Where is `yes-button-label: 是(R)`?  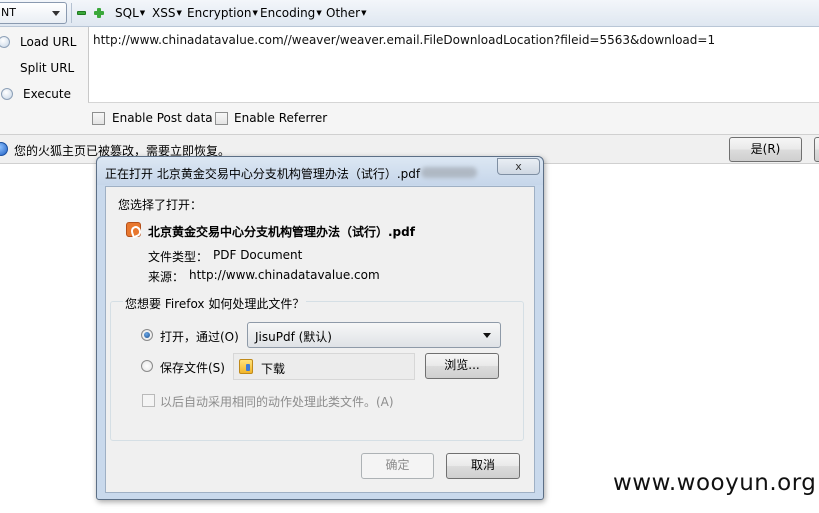
yes-button-label: 是(R) is located at coordinates (765, 149).